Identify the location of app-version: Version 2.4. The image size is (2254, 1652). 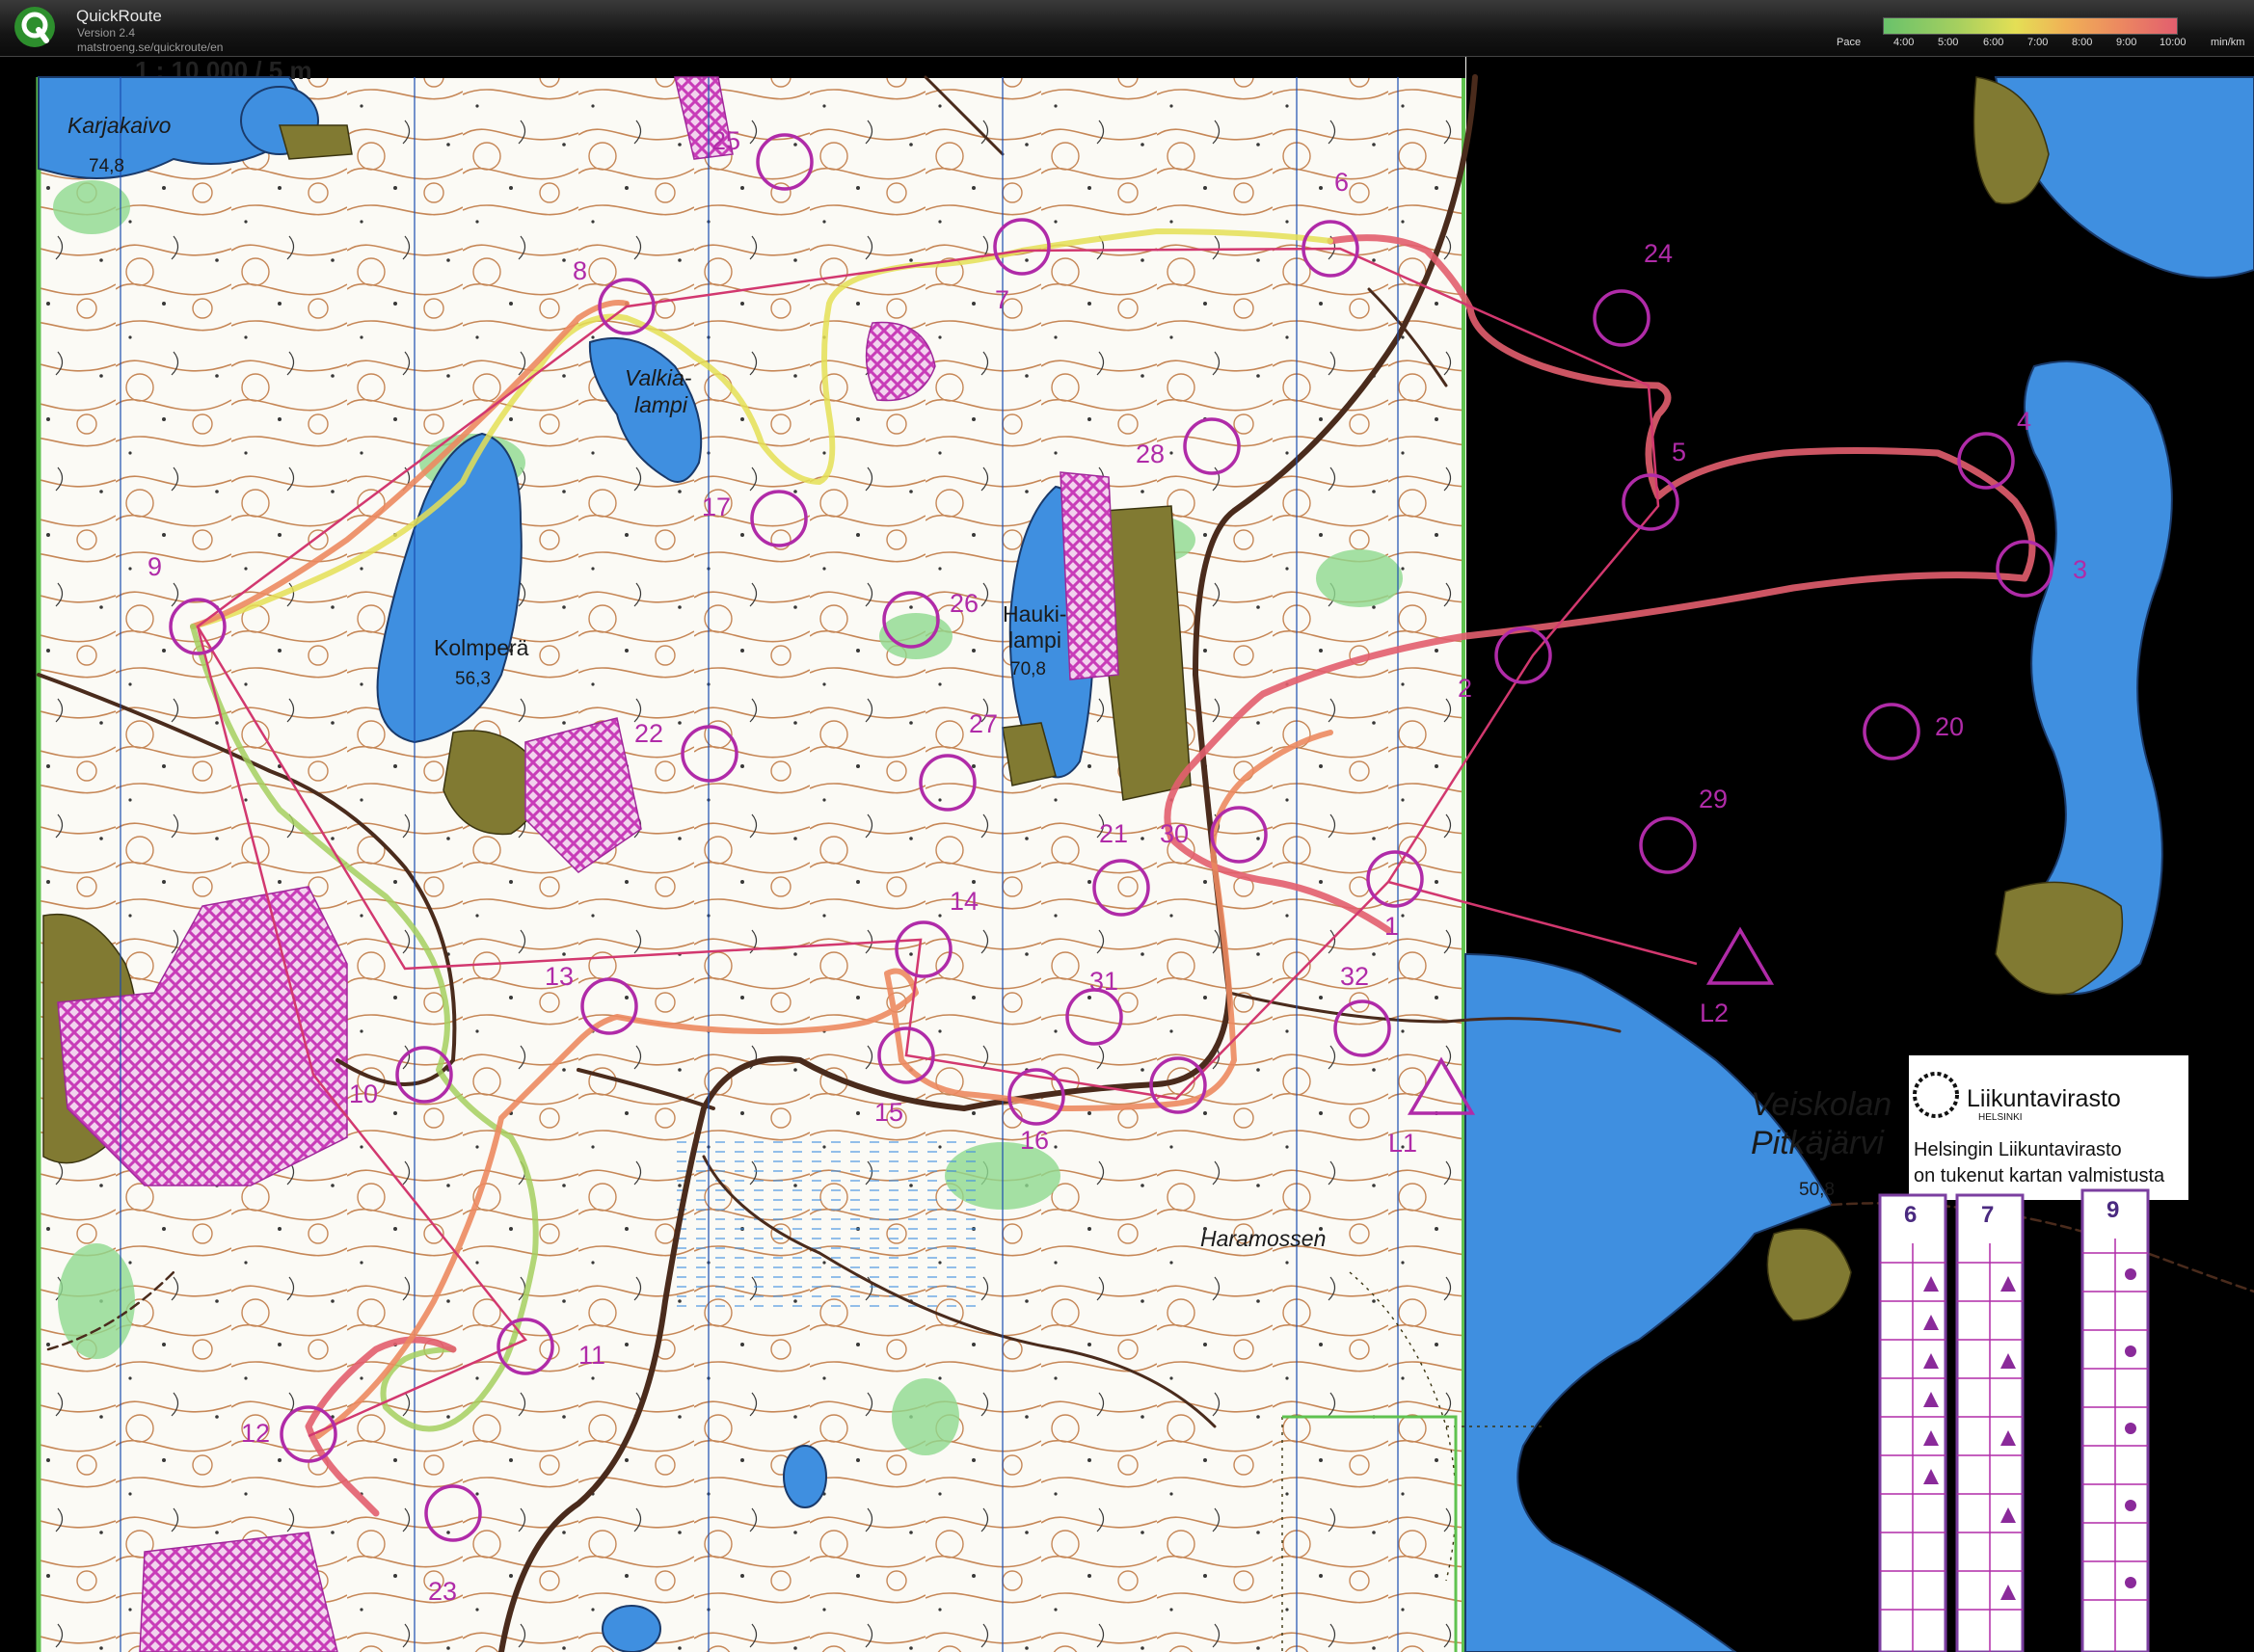
(107, 33).